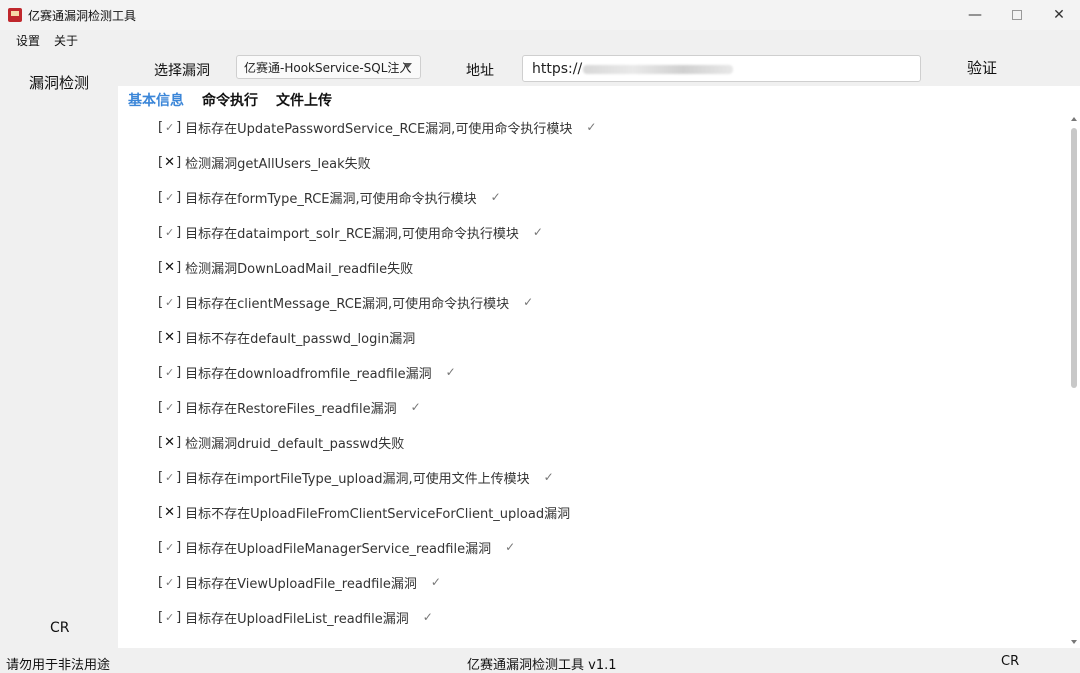 The width and height of the screenshot is (1080, 673). I want to click on status-app-version: 亿赛通漏洞检测工具 v1.1, so click(542, 665).